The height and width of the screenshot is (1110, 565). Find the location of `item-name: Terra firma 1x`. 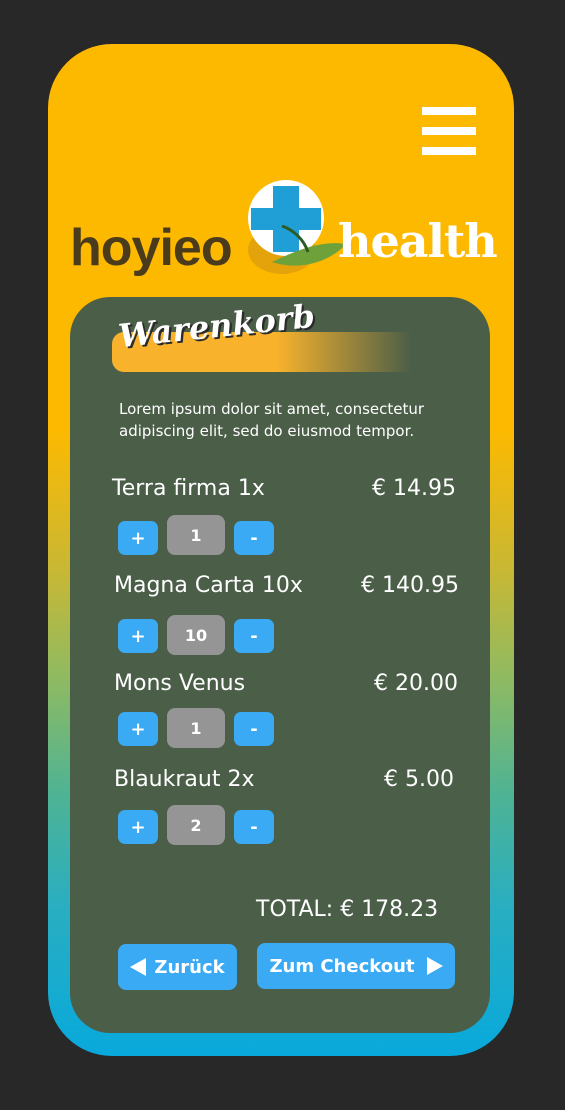

item-name: Terra firma 1x is located at coordinates (188, 488).